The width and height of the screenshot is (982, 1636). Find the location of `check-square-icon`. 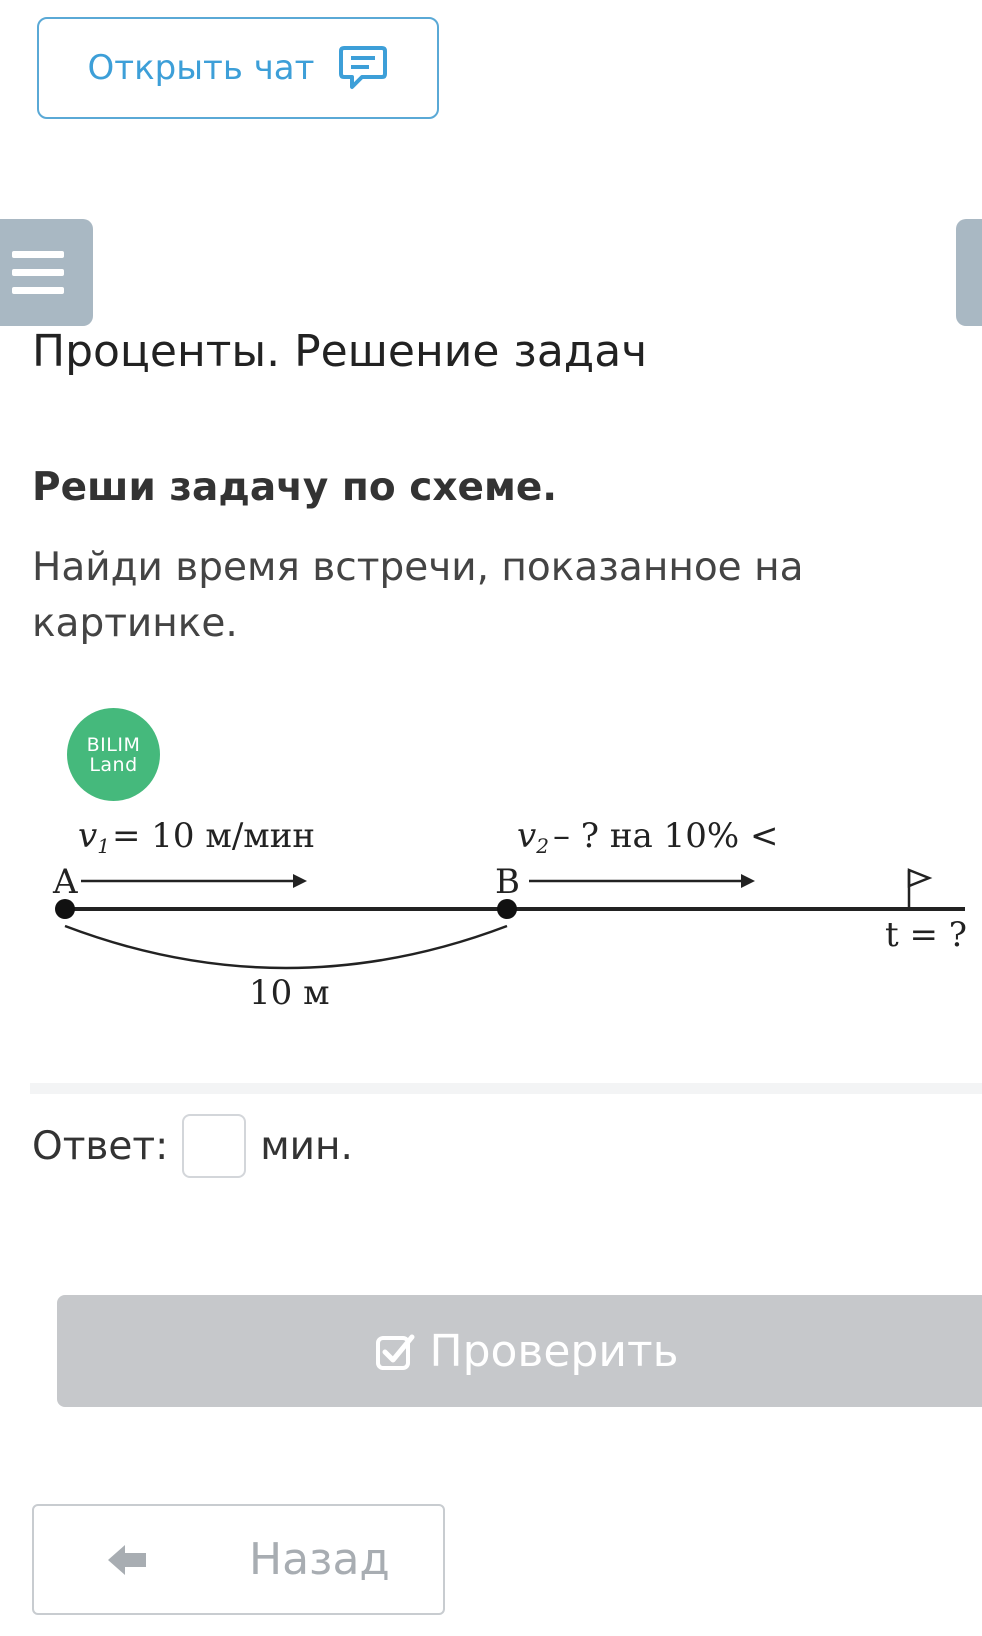

check-square-icon is located at coordinates (395, 1352).